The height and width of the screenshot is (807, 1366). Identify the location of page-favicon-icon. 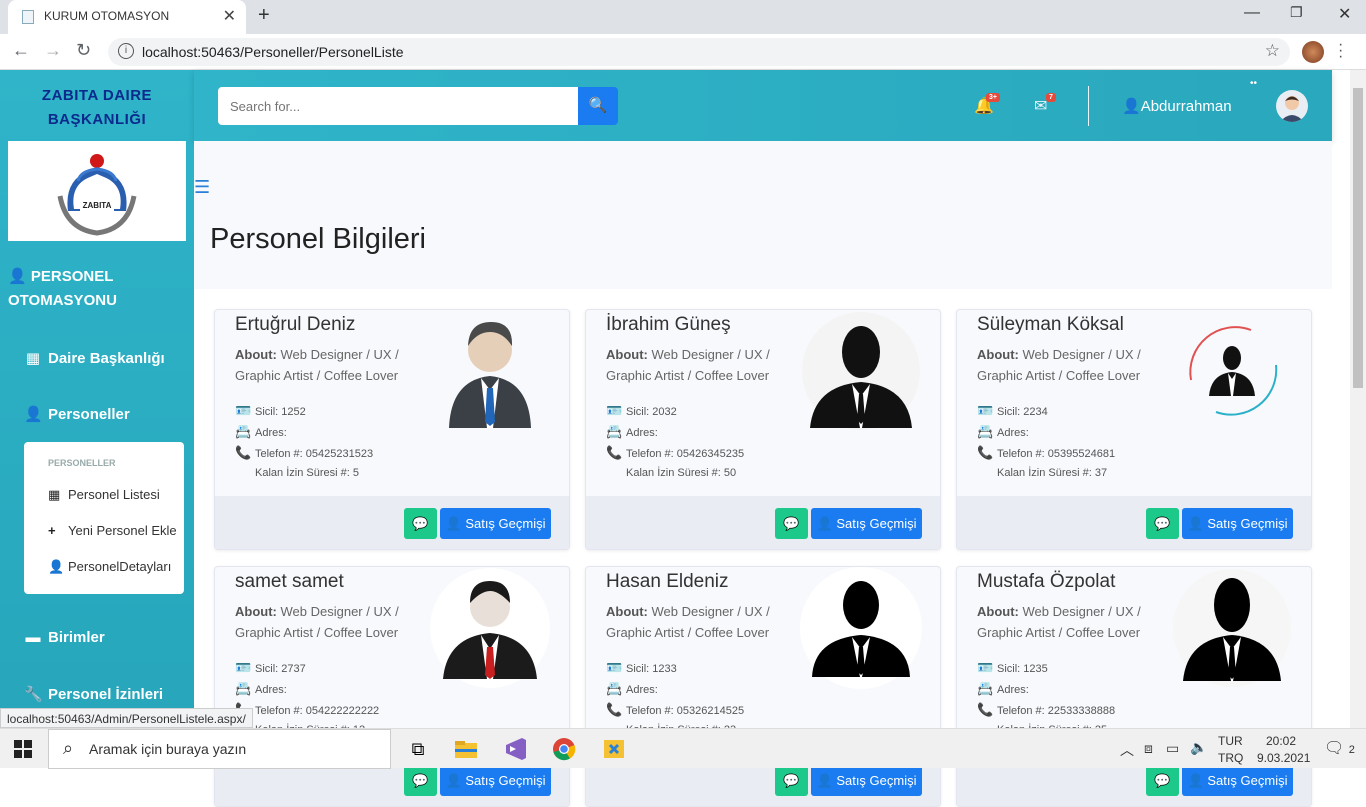
(28, 17).